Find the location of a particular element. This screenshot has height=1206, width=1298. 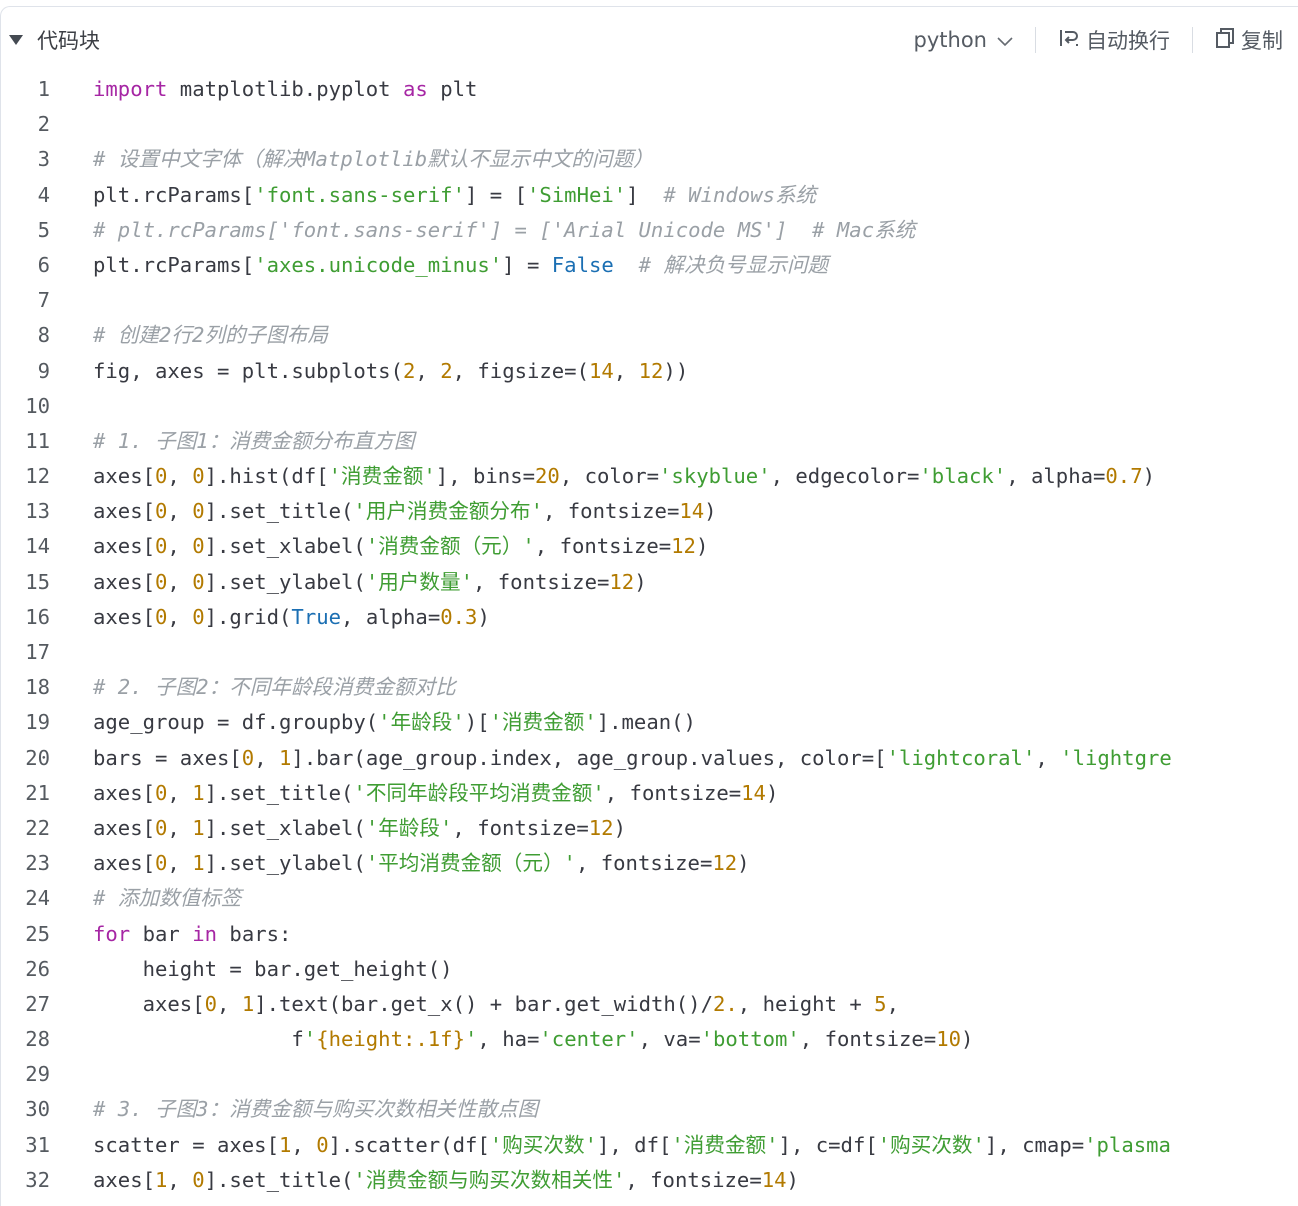

code-token: False is located at coordinates (582, 264).